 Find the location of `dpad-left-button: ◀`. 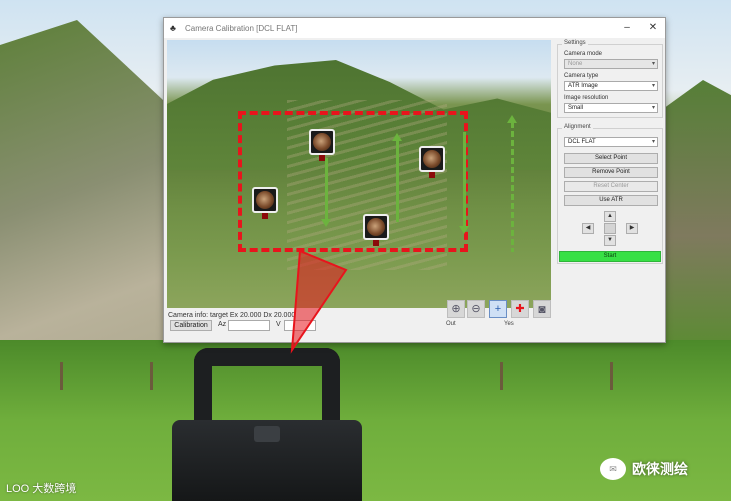

dpad-left-button: ◀ is located at coordinates (588, 228).